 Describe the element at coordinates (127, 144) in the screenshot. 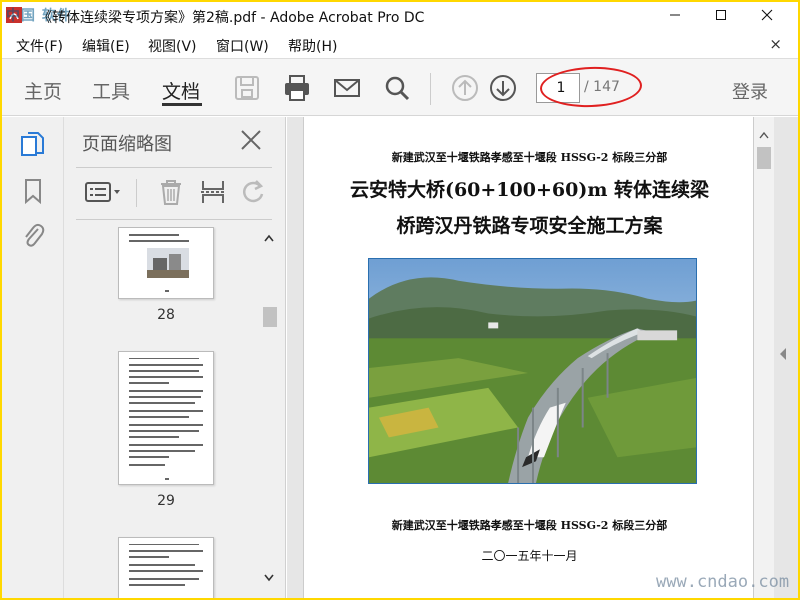

I see `panel-title: 页面缩略图` at that location.